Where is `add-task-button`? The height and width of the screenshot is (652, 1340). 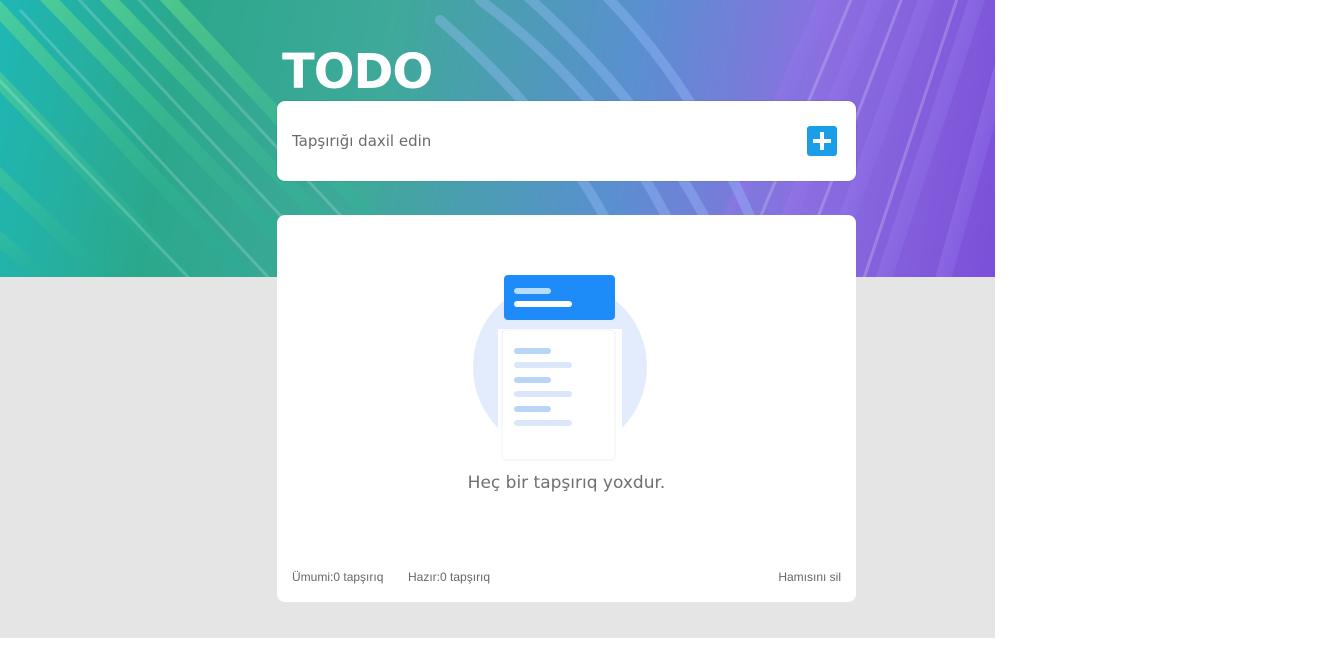
add-task-button is located at coordinates (822, 141).